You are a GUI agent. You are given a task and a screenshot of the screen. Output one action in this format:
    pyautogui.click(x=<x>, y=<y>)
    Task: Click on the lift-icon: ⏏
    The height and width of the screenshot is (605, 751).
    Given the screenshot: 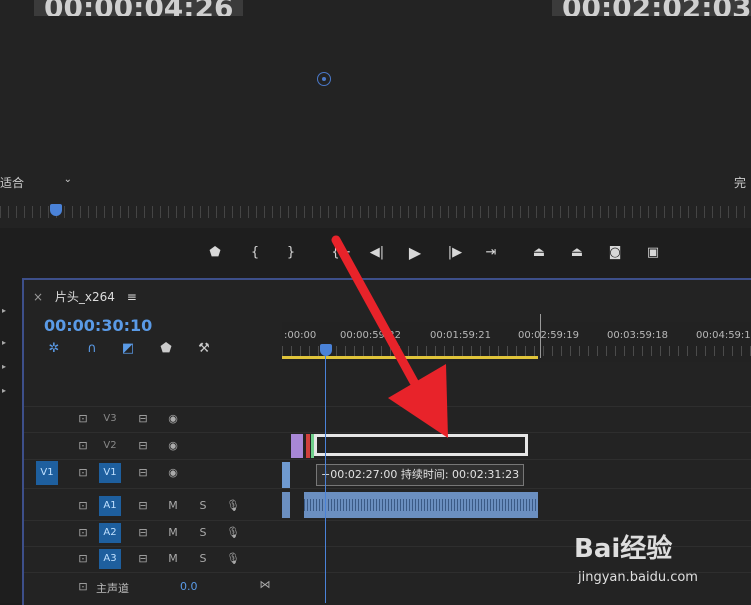 What is the action you would take?
    pyautogui.click(x=539, y=253)
    